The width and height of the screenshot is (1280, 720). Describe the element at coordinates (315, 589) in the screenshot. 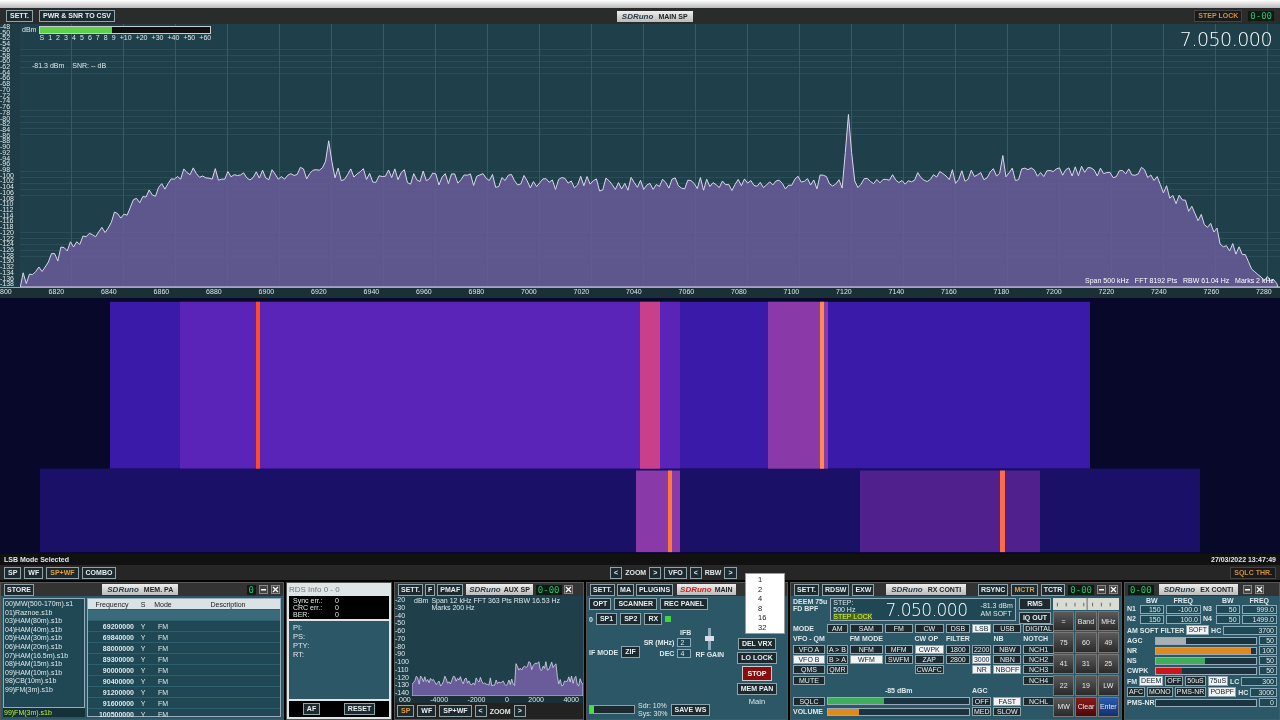

I see `panel-title: RDS Info 0 - 0` at that location.